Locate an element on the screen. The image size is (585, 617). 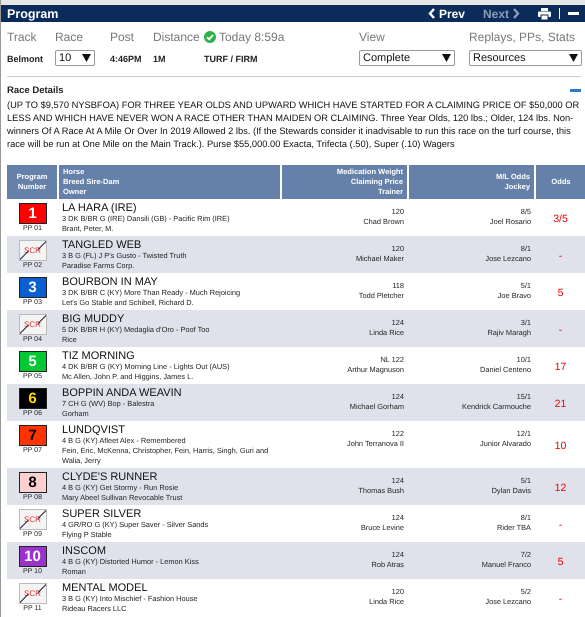
prev-link: Prev is located at coordinates (446, 13).